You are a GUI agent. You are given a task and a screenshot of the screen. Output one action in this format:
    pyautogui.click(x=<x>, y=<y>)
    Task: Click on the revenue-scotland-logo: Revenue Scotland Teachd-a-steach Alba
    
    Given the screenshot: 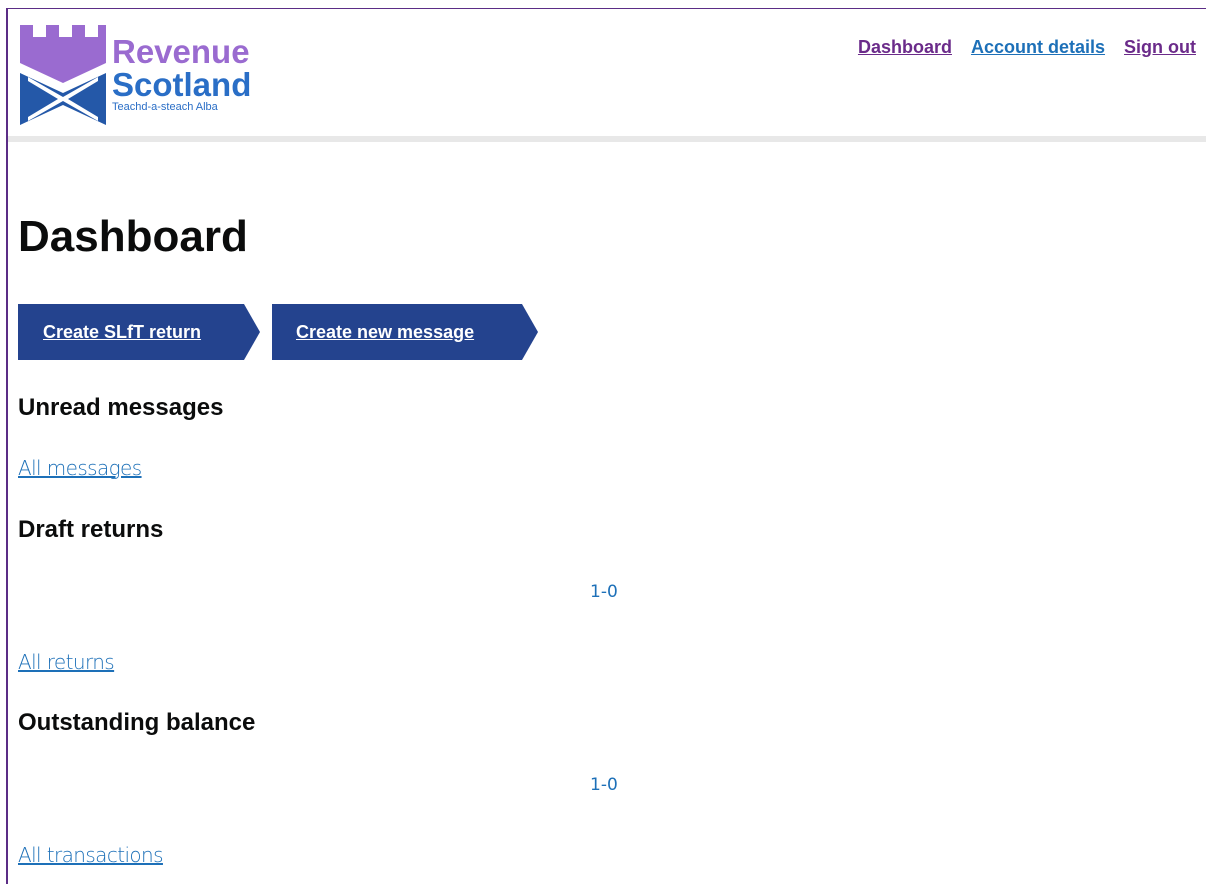 What is the action you would take?
    pyautogui.click(x=143, y=75)
    